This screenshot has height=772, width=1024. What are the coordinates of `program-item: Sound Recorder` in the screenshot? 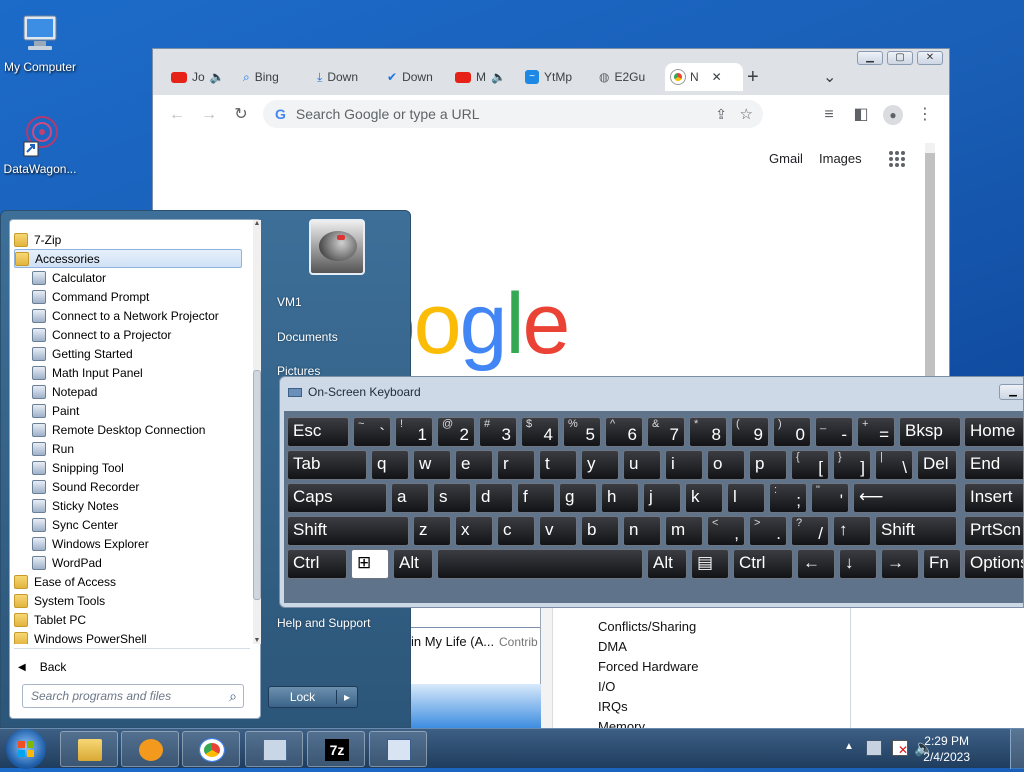 It's located at (85, 486).